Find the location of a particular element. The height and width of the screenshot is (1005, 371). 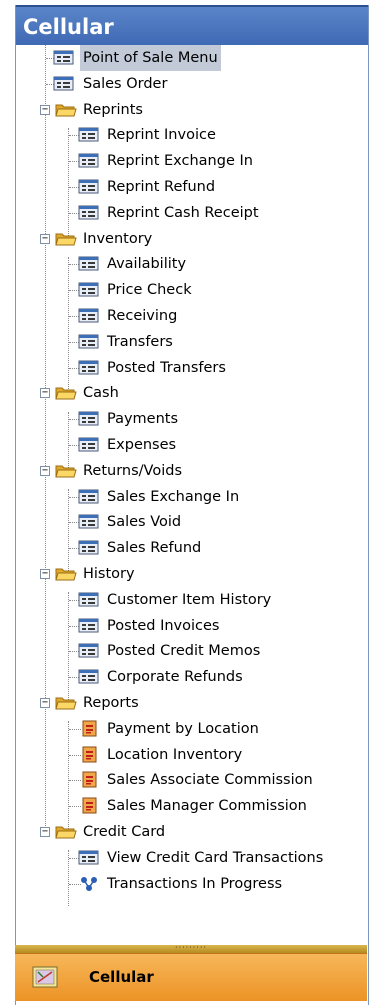

splitter-grip: ········· is located at coordinates (191, 947).